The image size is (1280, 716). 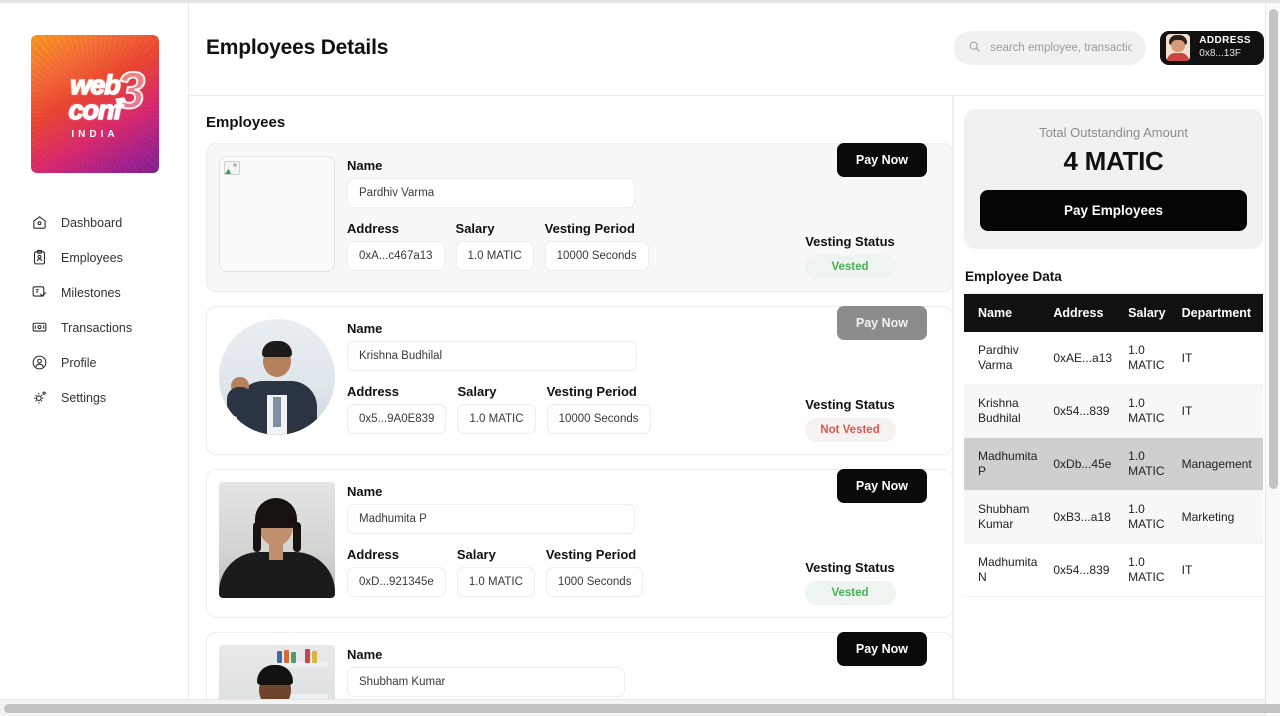 What do you see at coordinates (397, 419) in the screenshot?
I see `address-value: 0x5...9A0E839` at bounding box center [397, 419].